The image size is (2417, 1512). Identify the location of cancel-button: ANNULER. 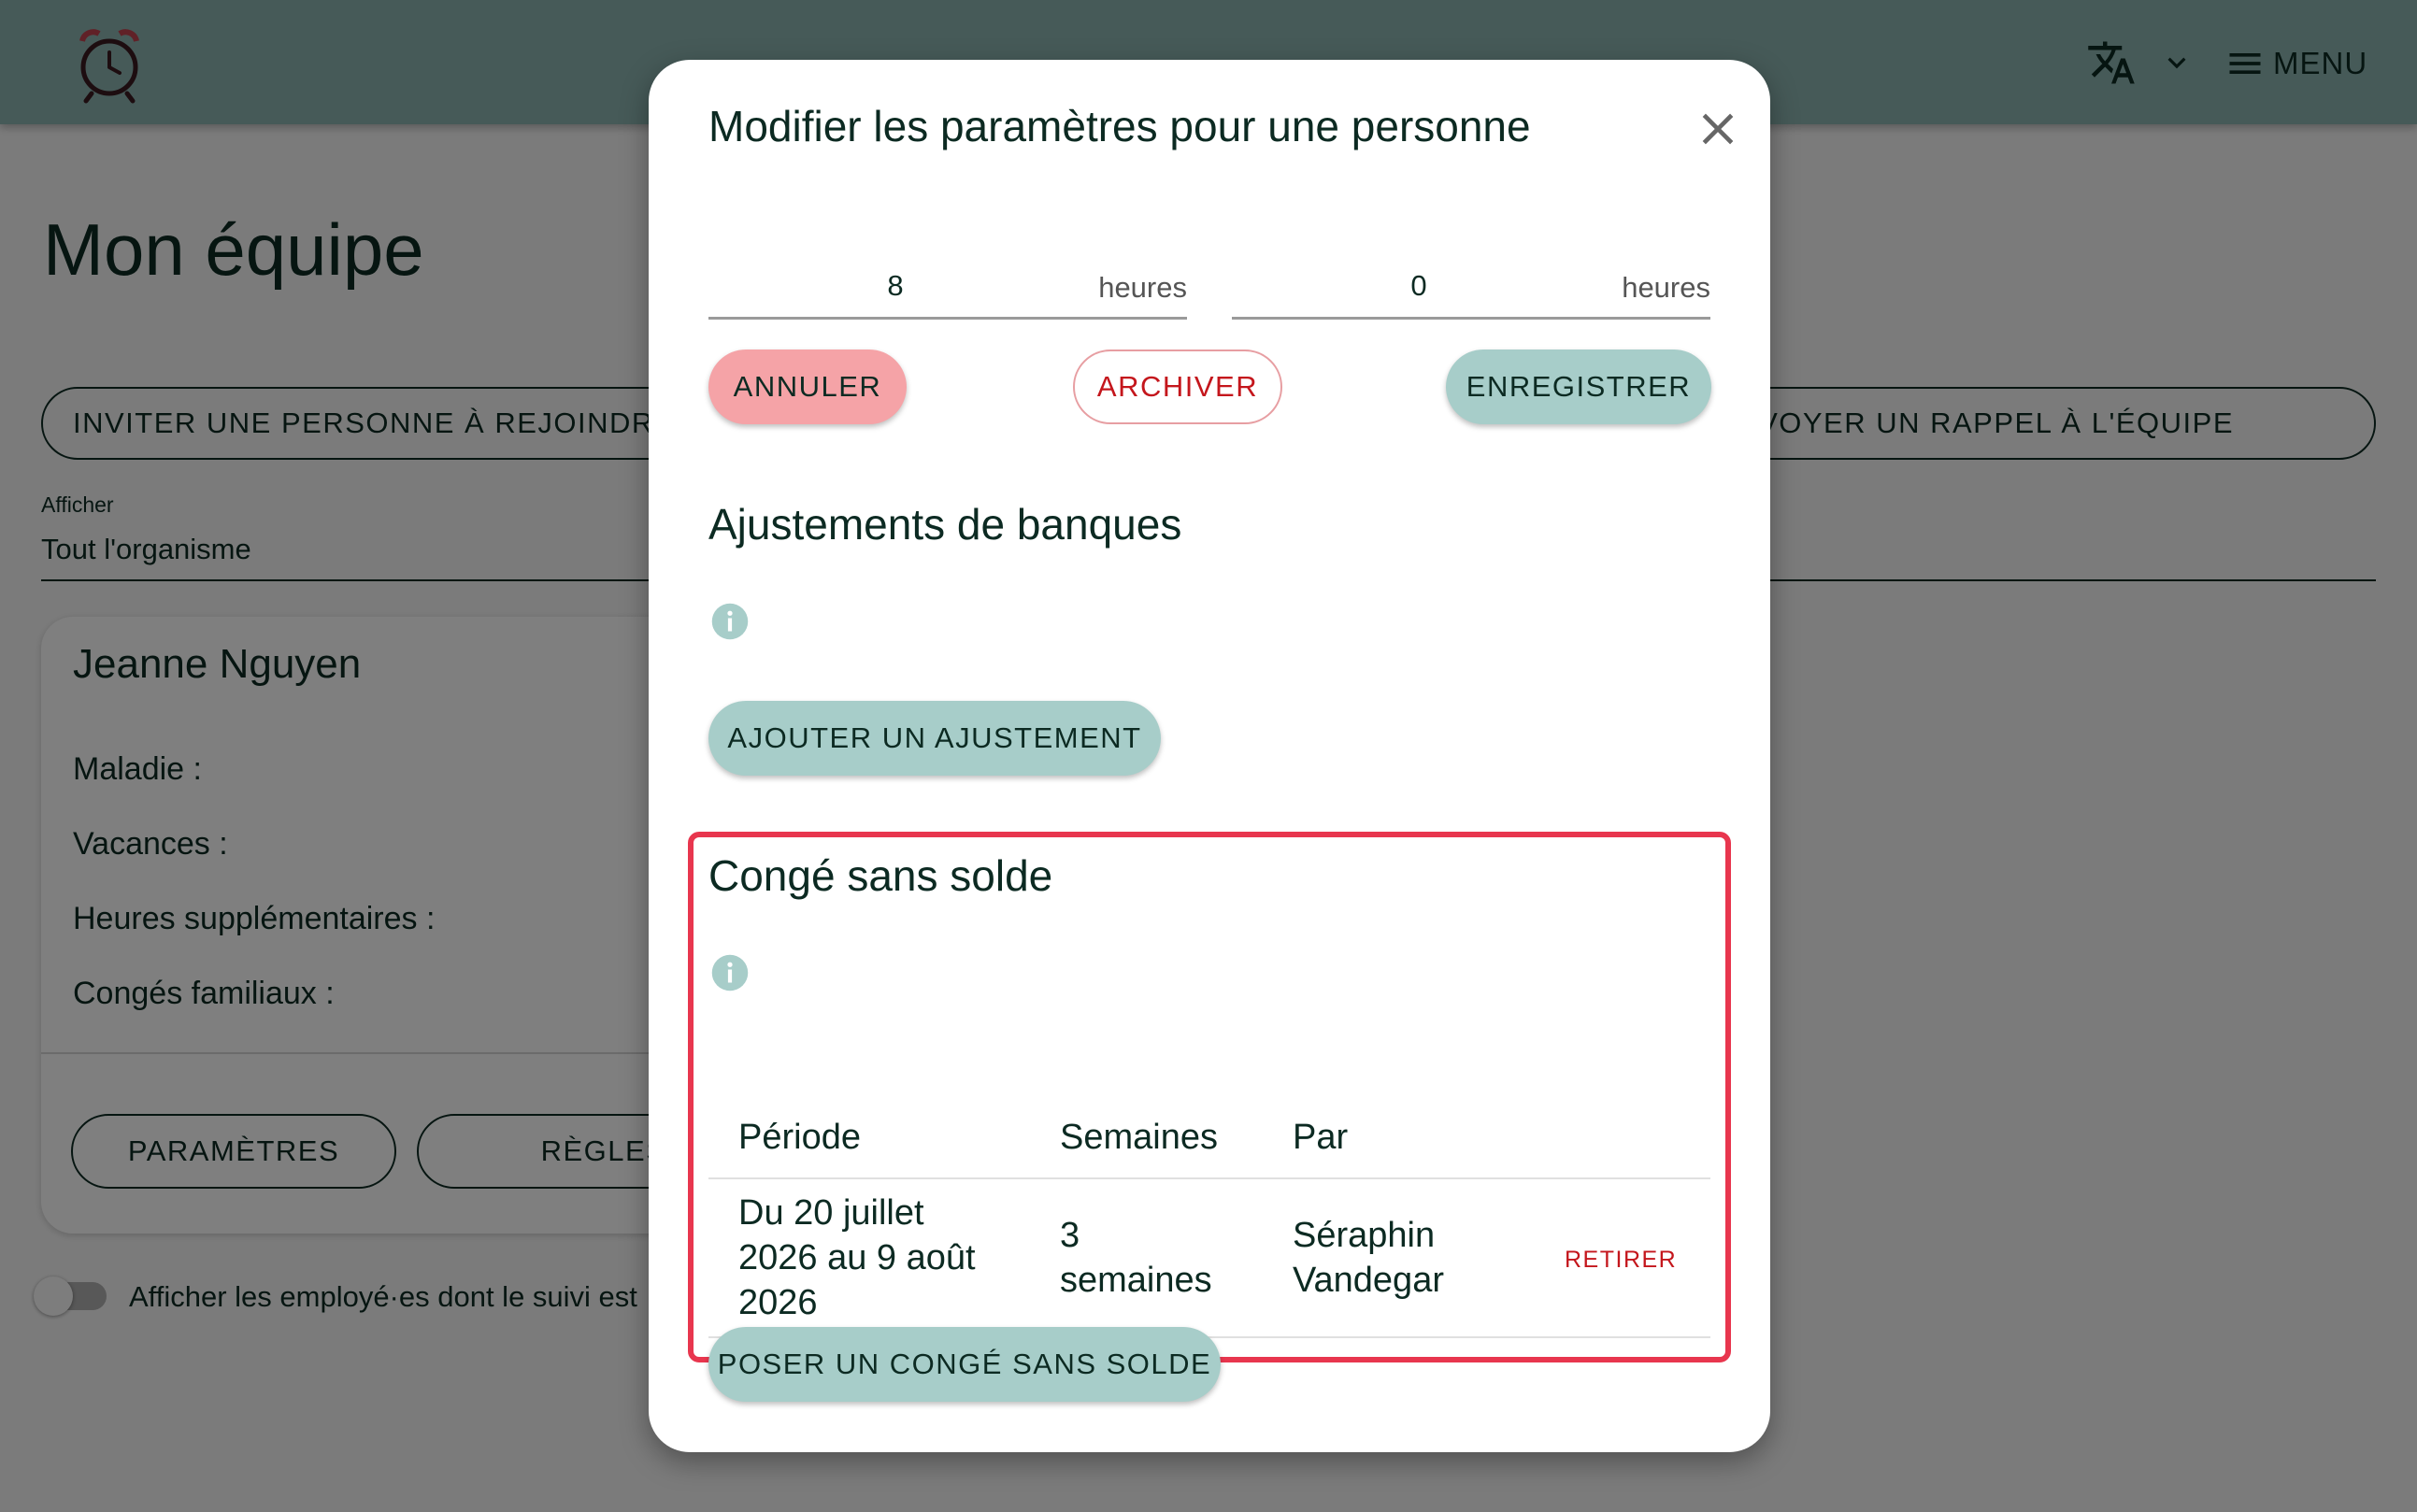
(808, 386).